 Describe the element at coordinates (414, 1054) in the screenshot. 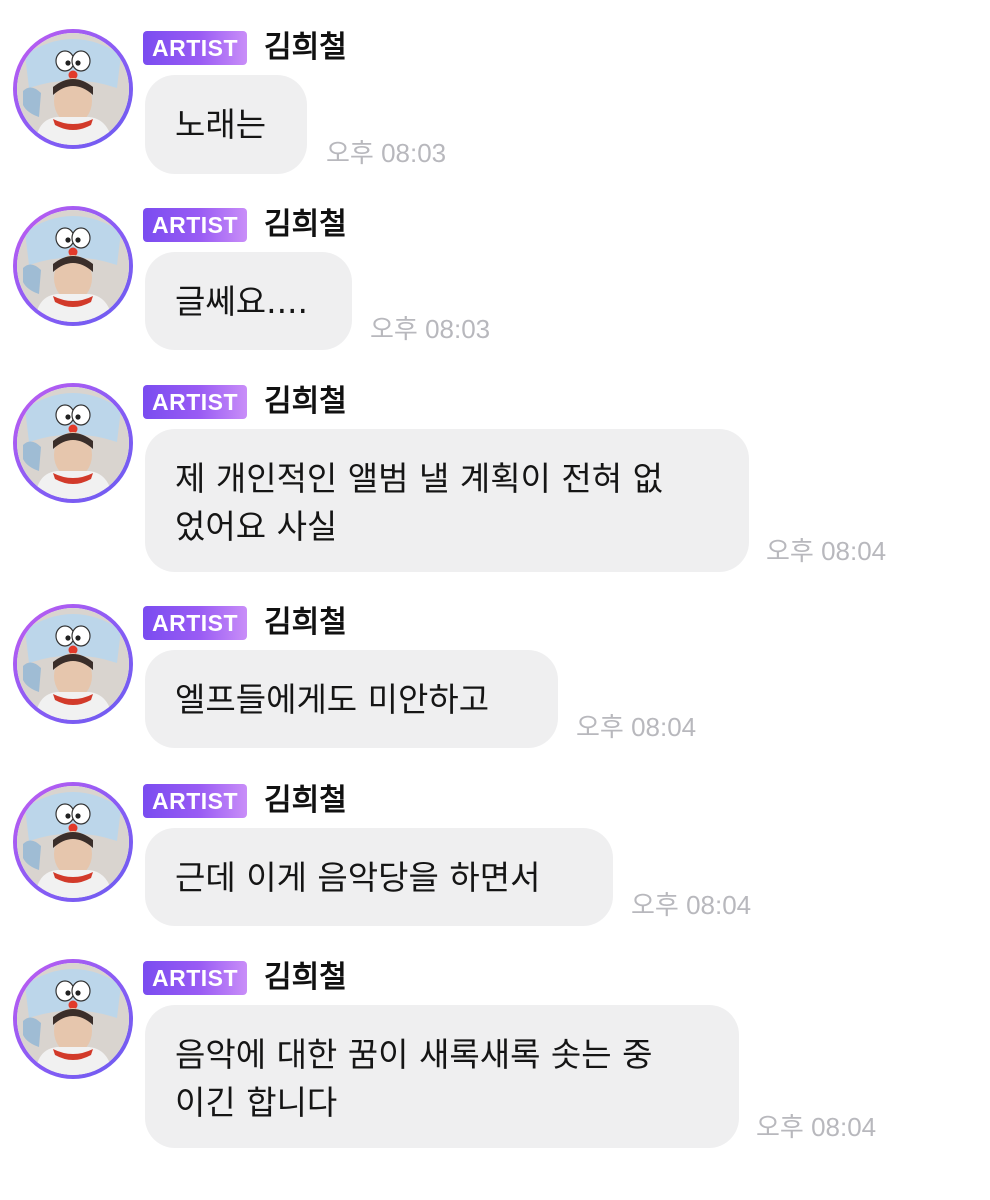

I see `message-text-line: 음악에 대한 꿈이 새록새록 솟는 중` at that location.